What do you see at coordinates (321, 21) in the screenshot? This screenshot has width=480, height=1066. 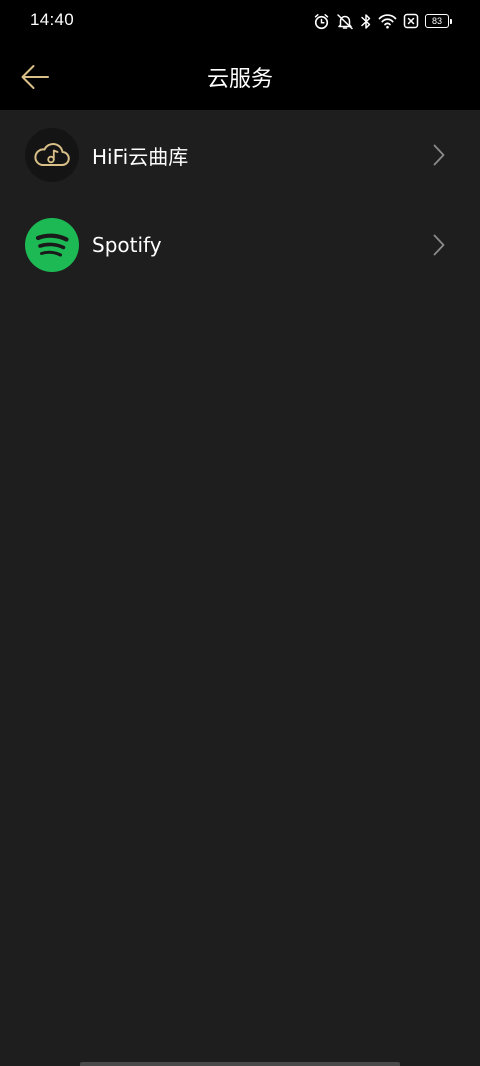 I see `alarm-icon` at bounding box center [321, 21].